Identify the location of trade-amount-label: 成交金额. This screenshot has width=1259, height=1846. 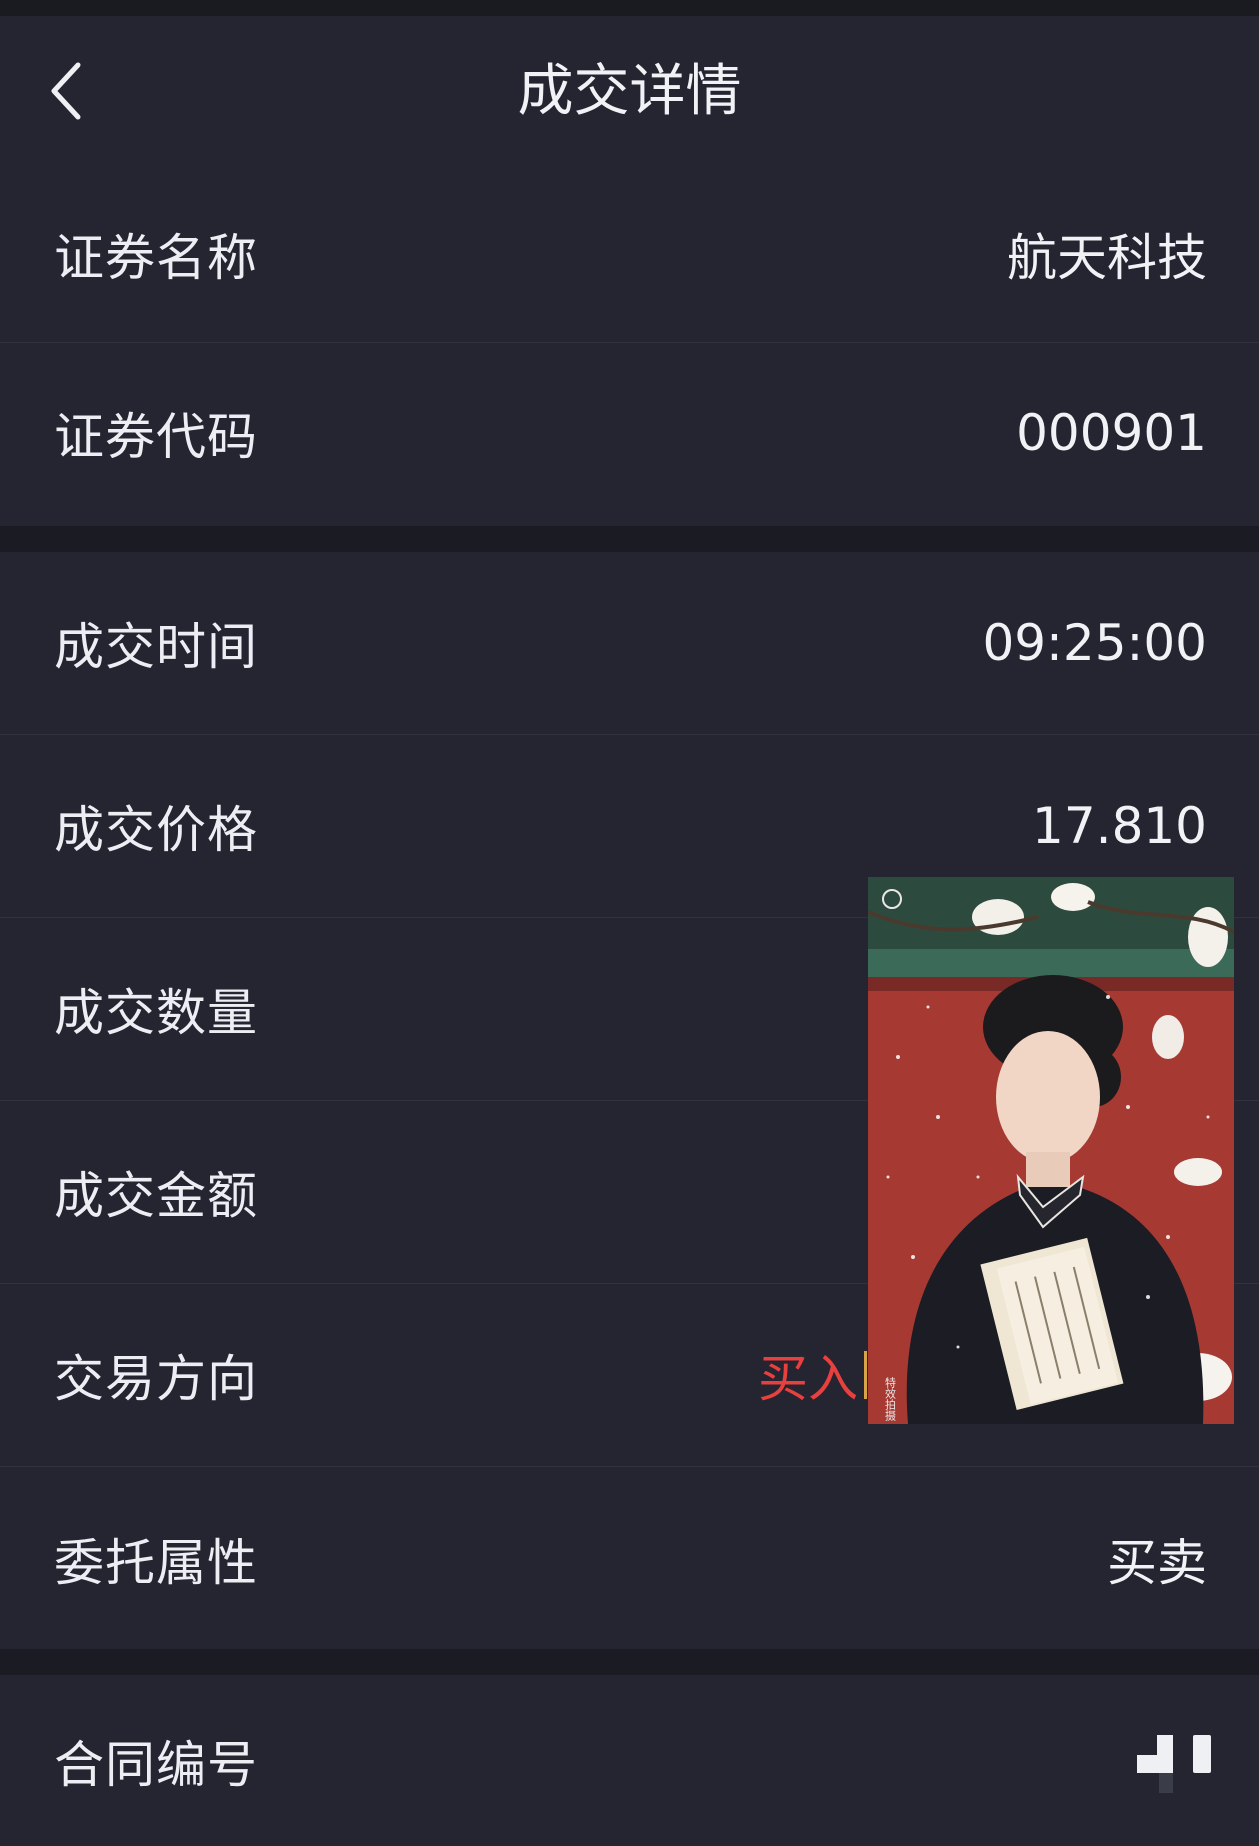
(156, 1196).